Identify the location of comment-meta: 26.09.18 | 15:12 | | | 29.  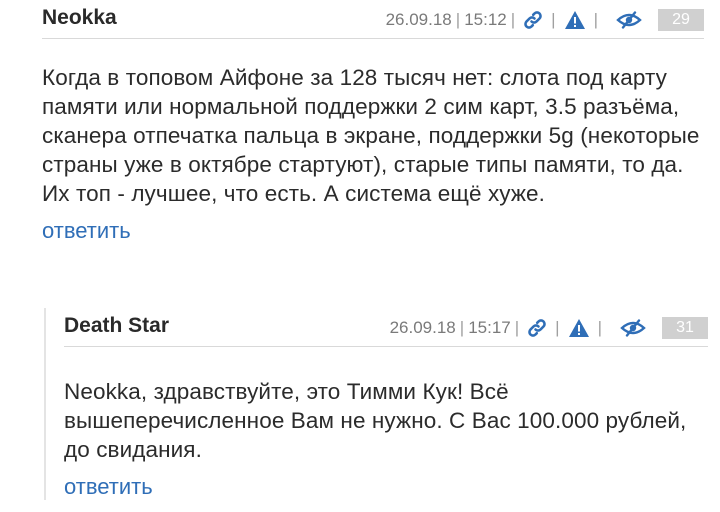
(545, 20).